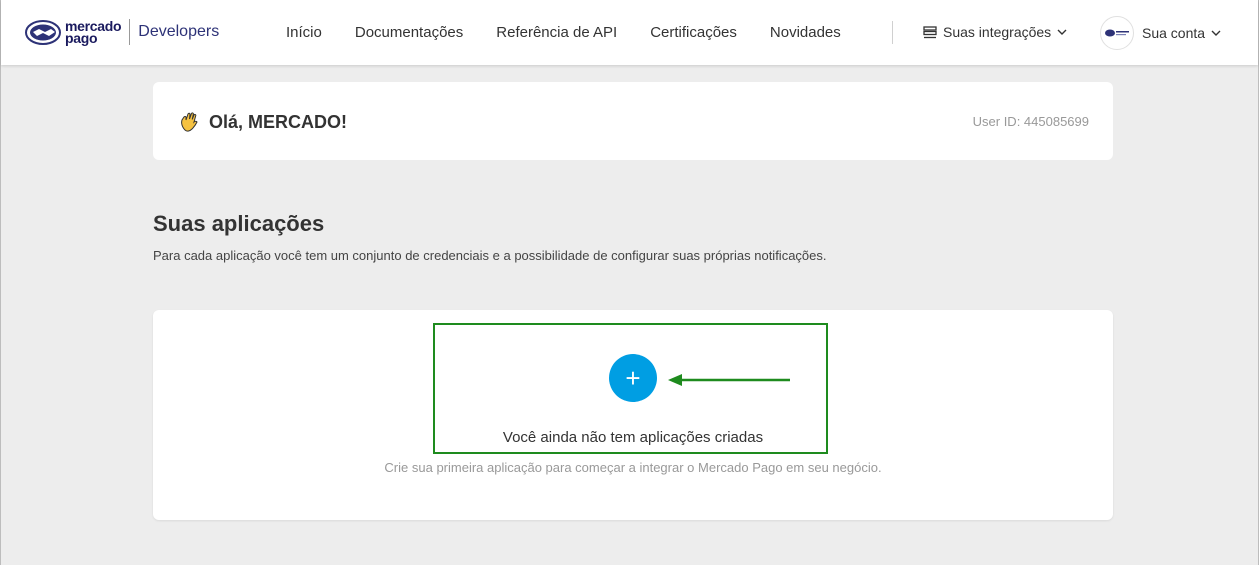 The height and width of the screenshot is (565, 1259). Describe the element at coordinates (278, 121) in the screenshot. I see `greeting-text: Olá, MERCADO!` at that location.